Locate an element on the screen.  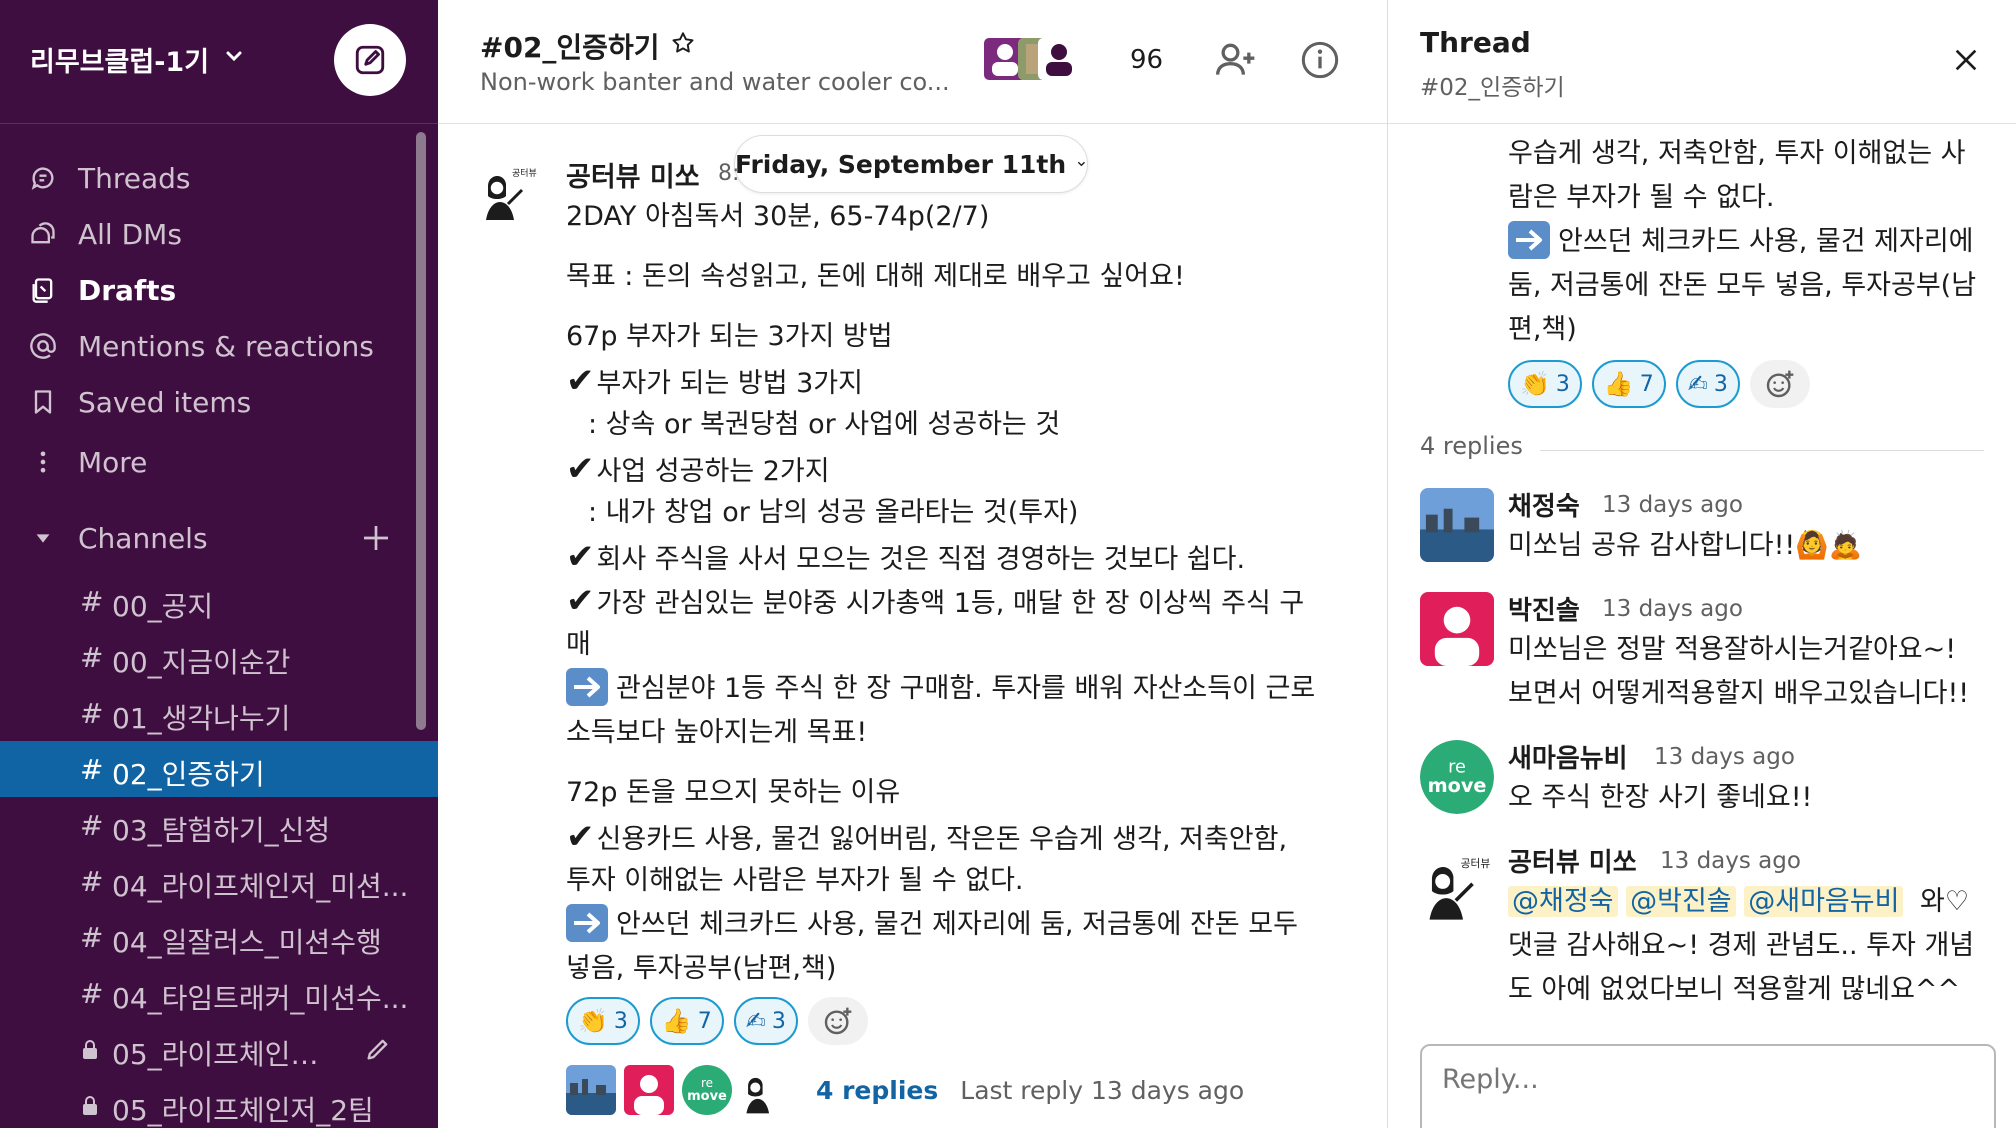
threads-icon is located at coordinates (43, 178).